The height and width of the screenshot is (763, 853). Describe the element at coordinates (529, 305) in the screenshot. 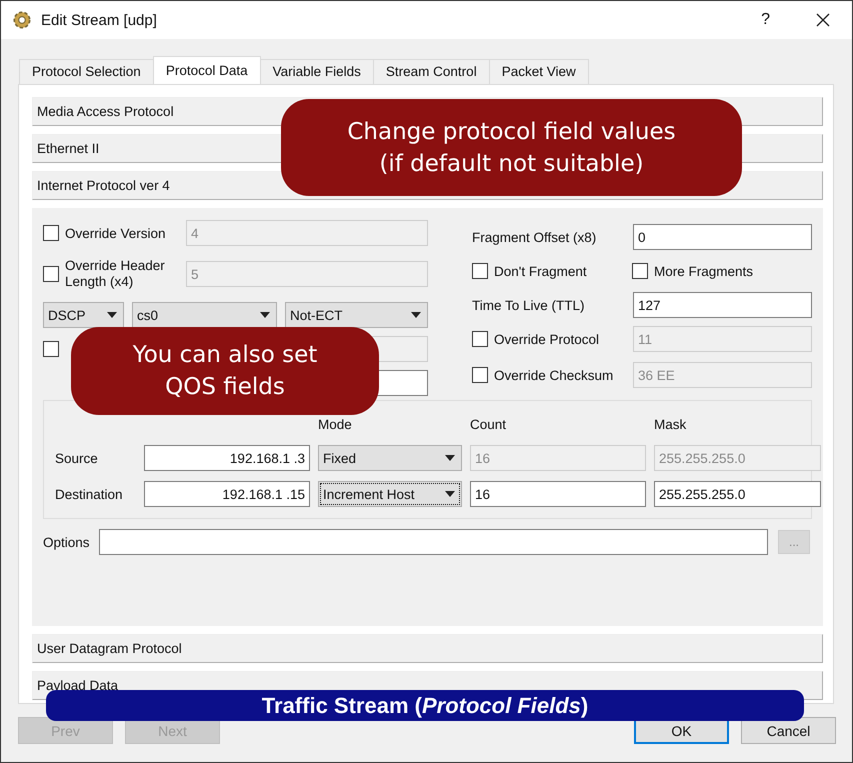

I see `field-label: Time To Live (TTL)` at that location.